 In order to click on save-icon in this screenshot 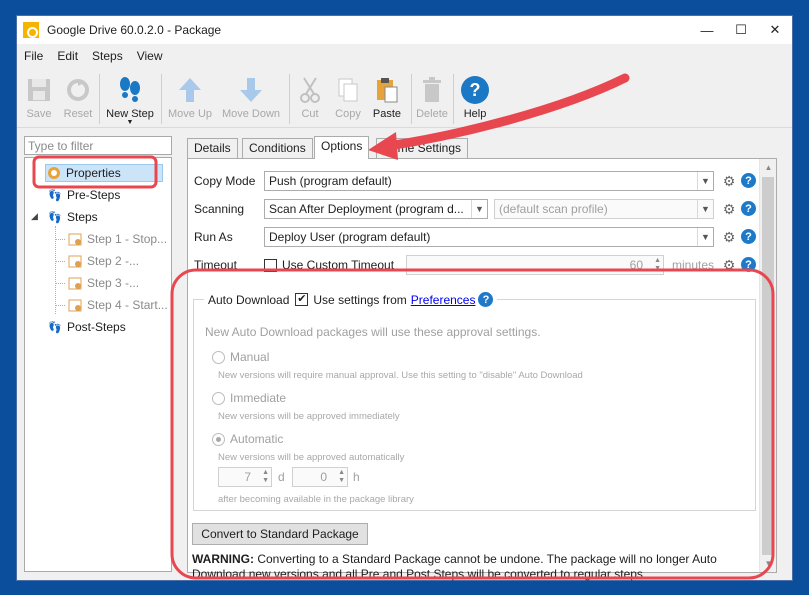, I will do `click(39, 90)`.